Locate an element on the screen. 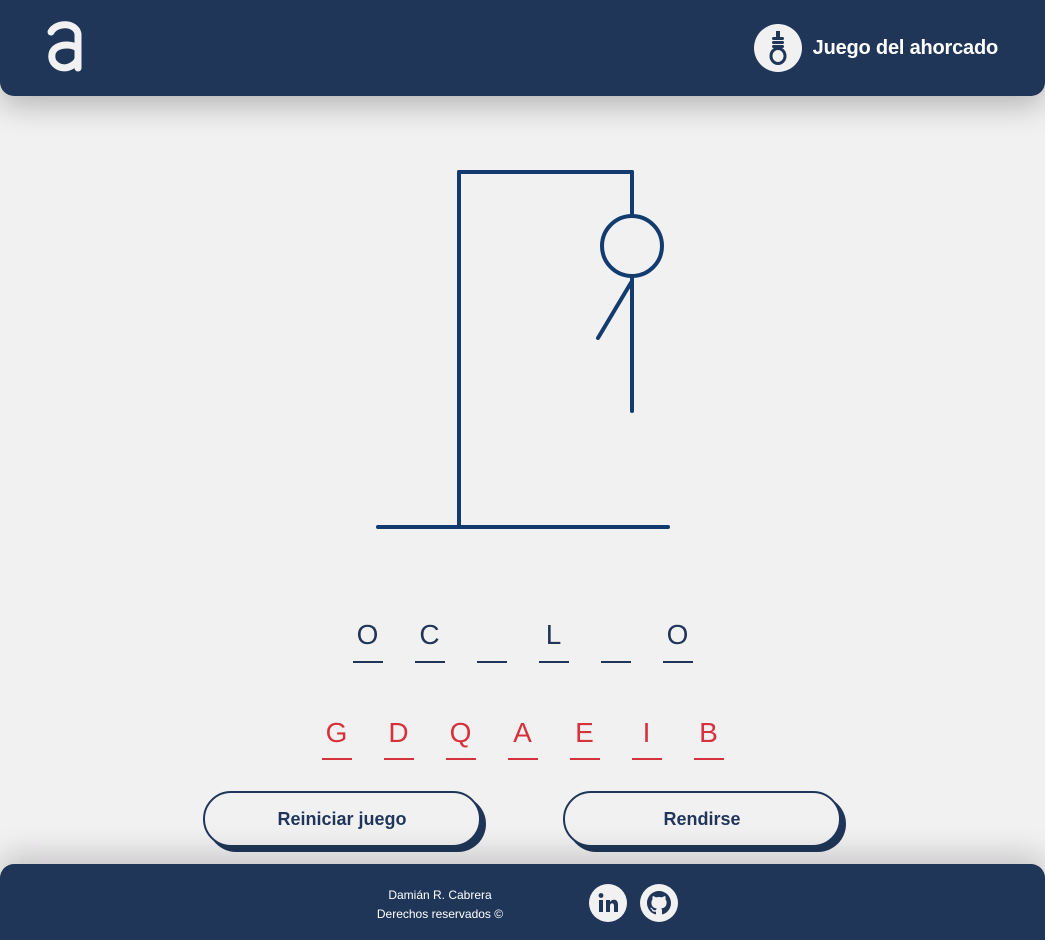 The height and width of the screenshot is (940, 1045). wrong-letter: Q is located at coordinates (460, 736).